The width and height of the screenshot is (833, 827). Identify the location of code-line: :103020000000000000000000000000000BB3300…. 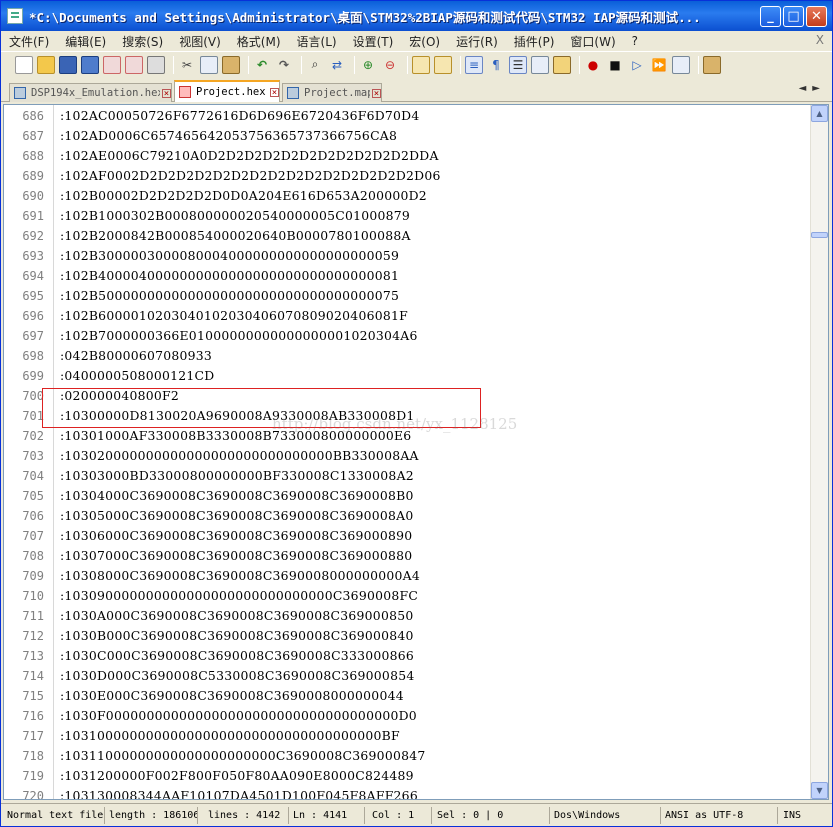
(239, 456).